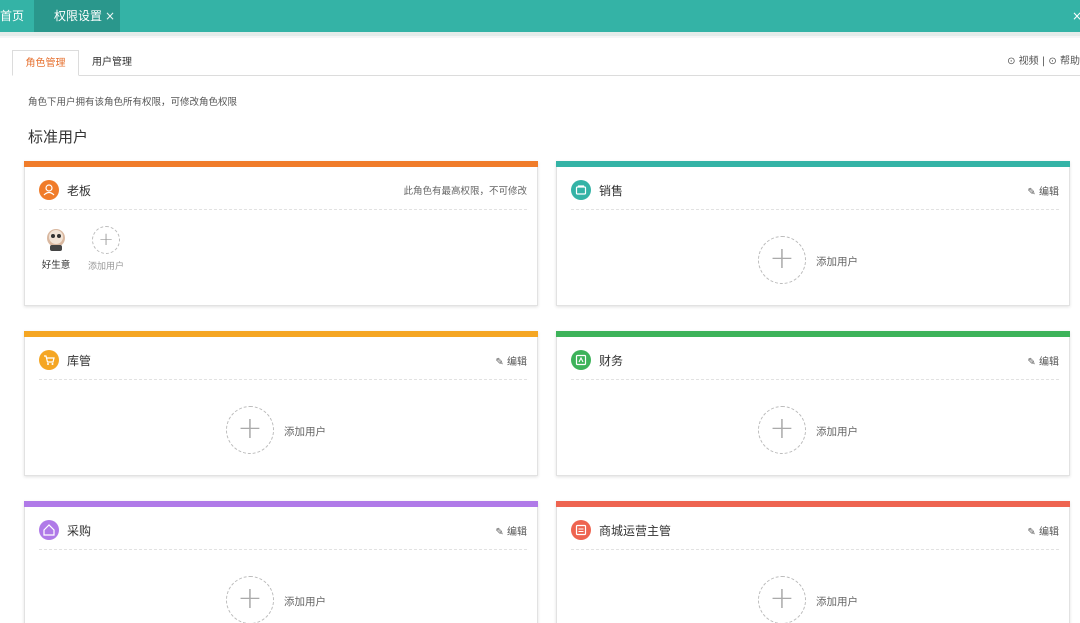 The width and height of the screenshot is (1080, 623). Describe the element at coordinates (1052, 61) in the screenshot. I see `question-icon: ⊙` at that location.